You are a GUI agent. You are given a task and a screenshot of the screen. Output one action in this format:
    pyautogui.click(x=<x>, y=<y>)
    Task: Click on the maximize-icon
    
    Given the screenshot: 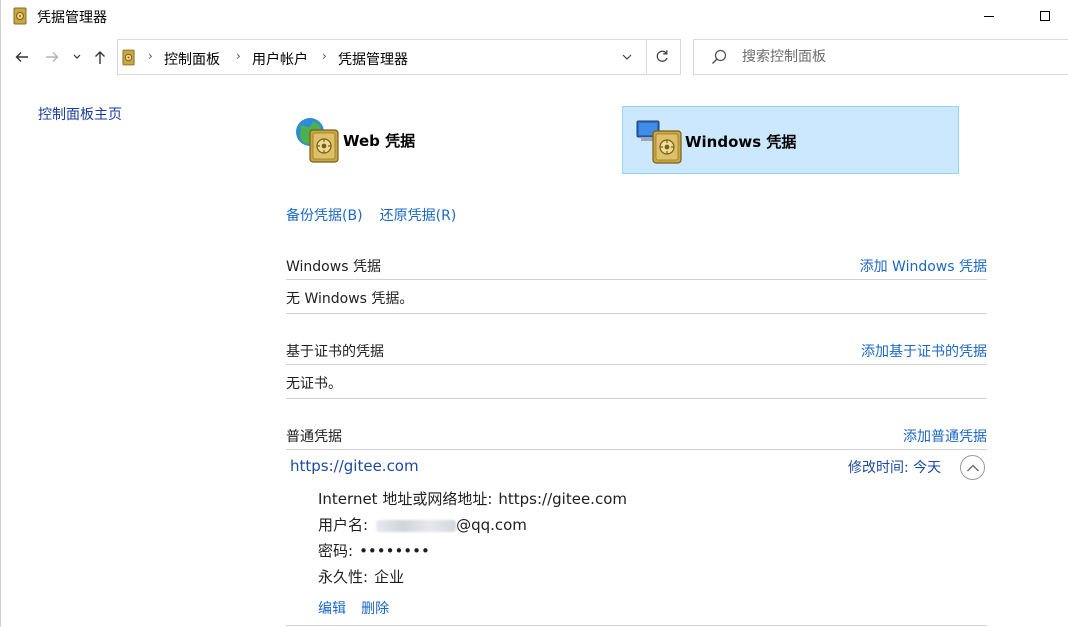 What is the action you would take?
    pyautogui.click(x=1045, y=16)
    